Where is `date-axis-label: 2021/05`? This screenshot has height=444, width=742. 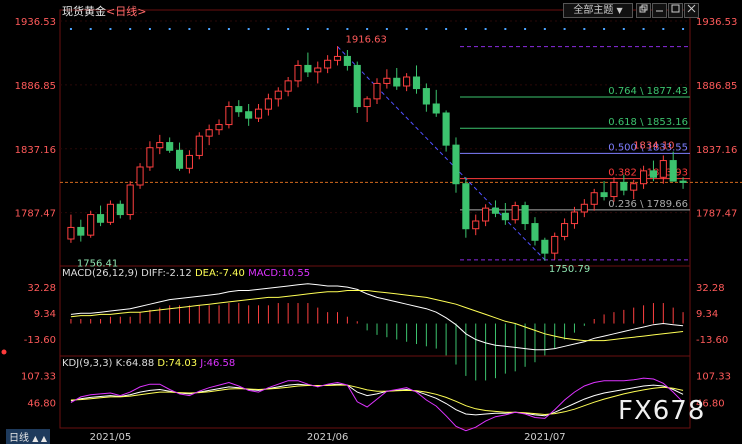 date-axis-label: 2021/05 is located at coordinates (111, 437).